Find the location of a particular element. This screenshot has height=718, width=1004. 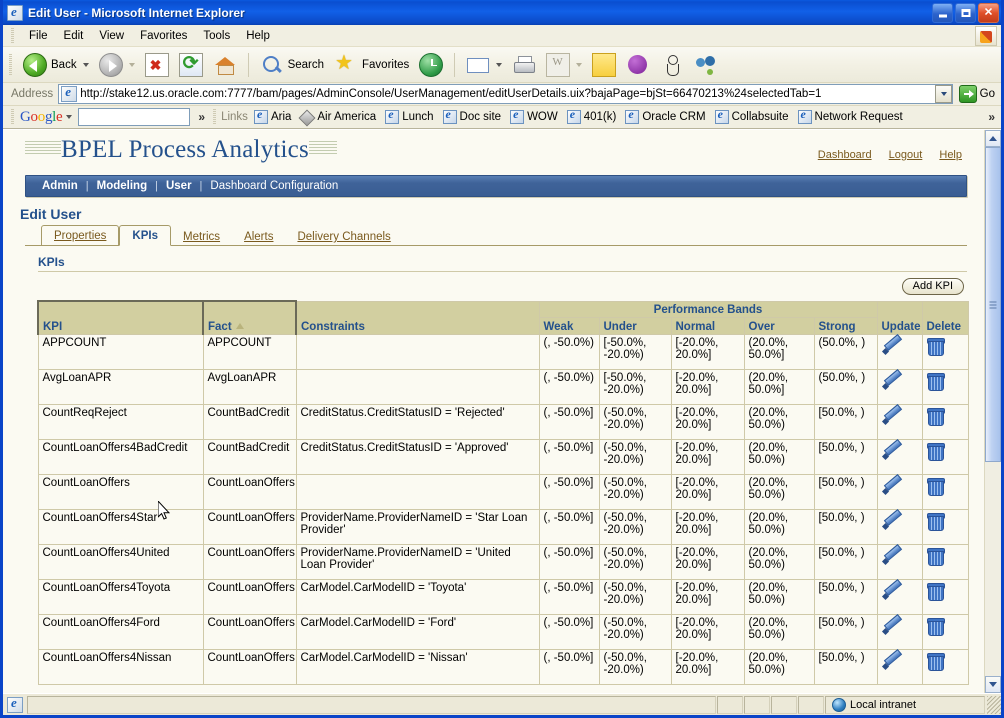

link-oracle-crm: Oracle CRM is located at coordinates (665, 115).